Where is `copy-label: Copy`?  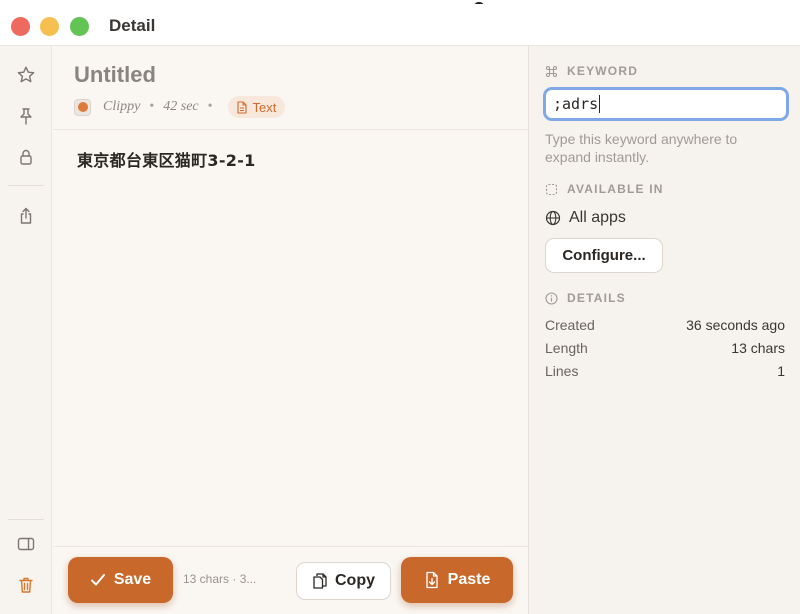
copy-label: Copy is located at coordinates (355, 580).